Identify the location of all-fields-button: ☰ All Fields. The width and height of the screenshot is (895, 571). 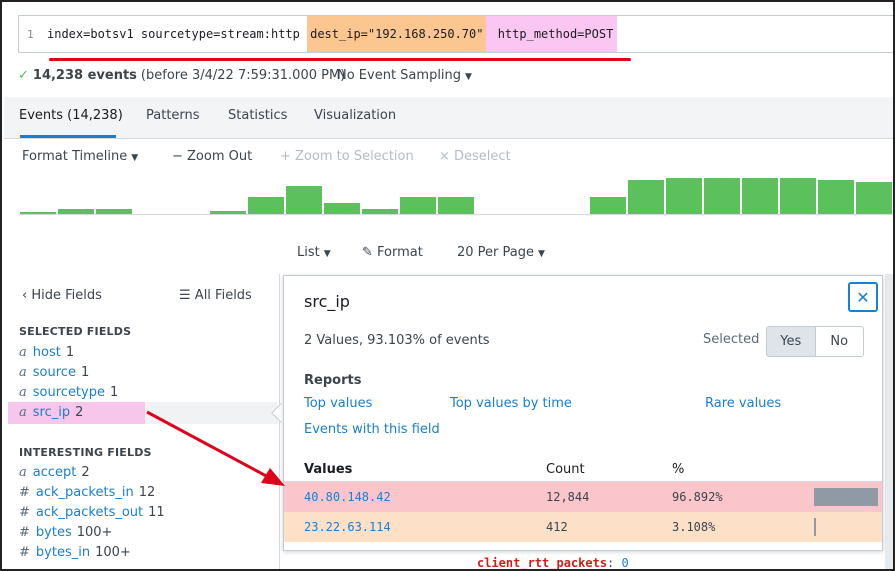
(215, 295).